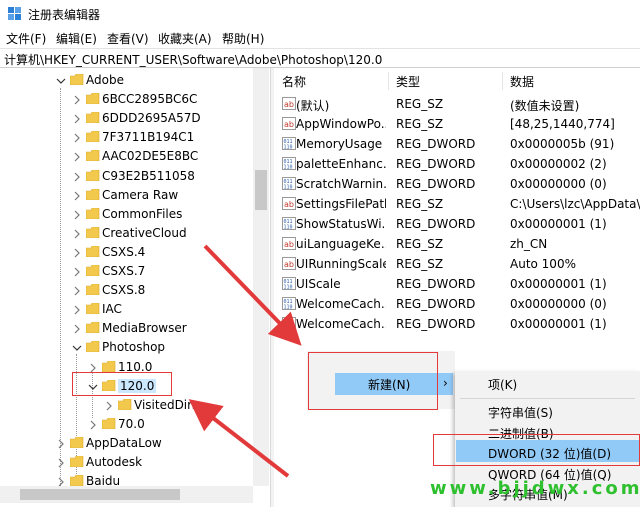  I want to click on annotation-arrows, so click(245, 361).